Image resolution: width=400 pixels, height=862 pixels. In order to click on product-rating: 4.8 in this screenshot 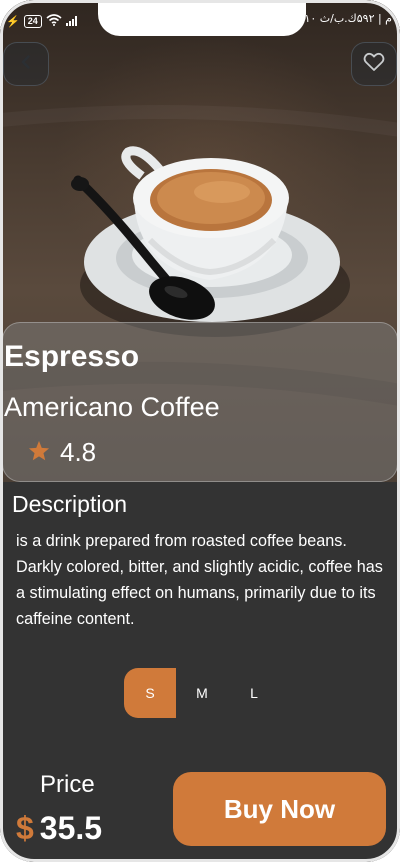, I will do `click(62, 452)`.